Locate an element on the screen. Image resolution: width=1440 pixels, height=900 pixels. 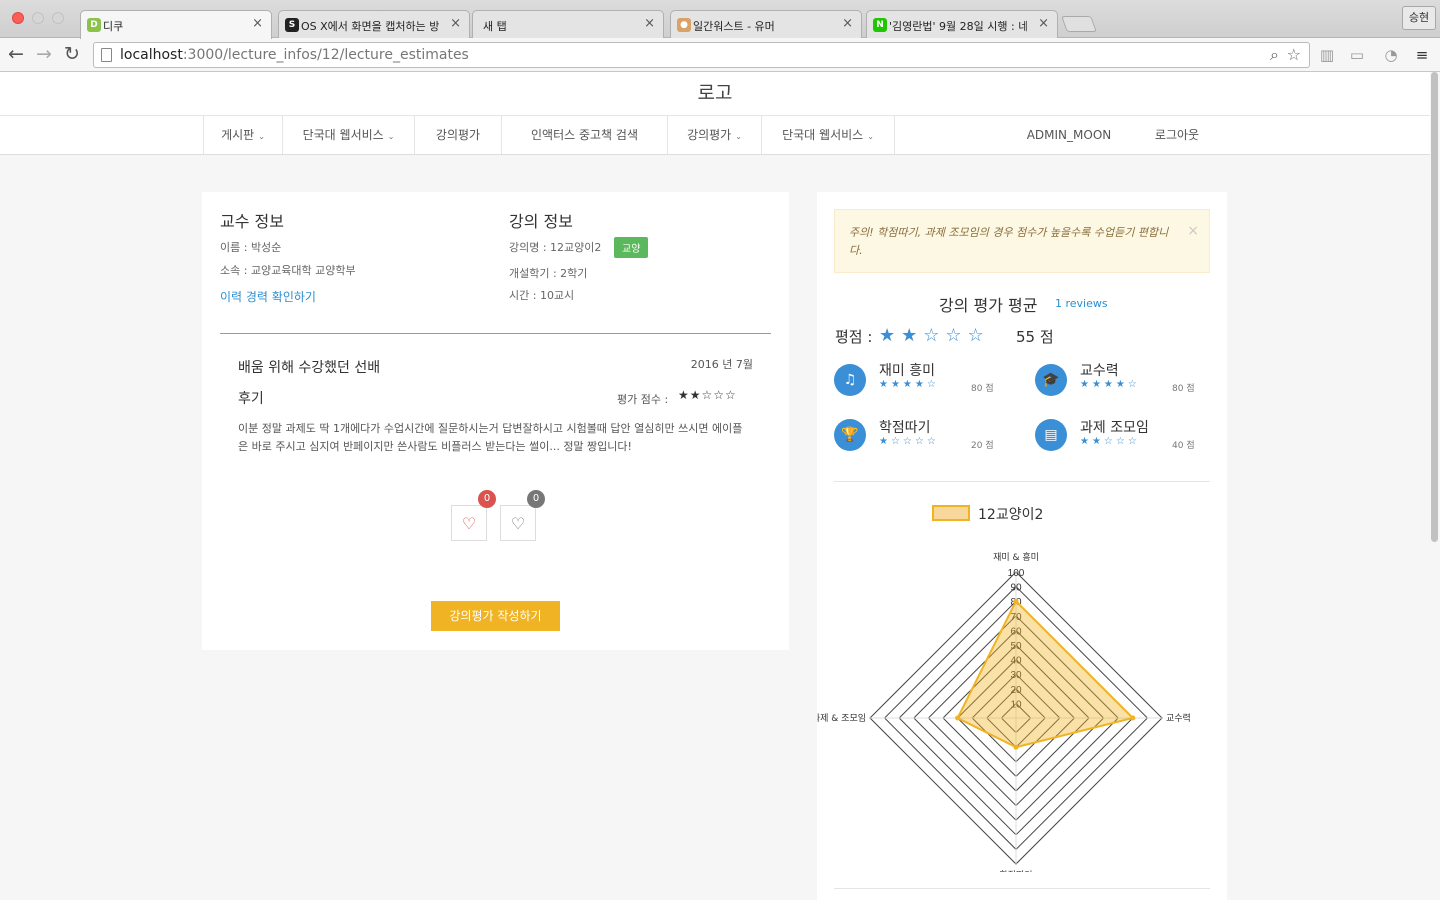
search-icon: ⌕ is located at coordinates (1274, 55).